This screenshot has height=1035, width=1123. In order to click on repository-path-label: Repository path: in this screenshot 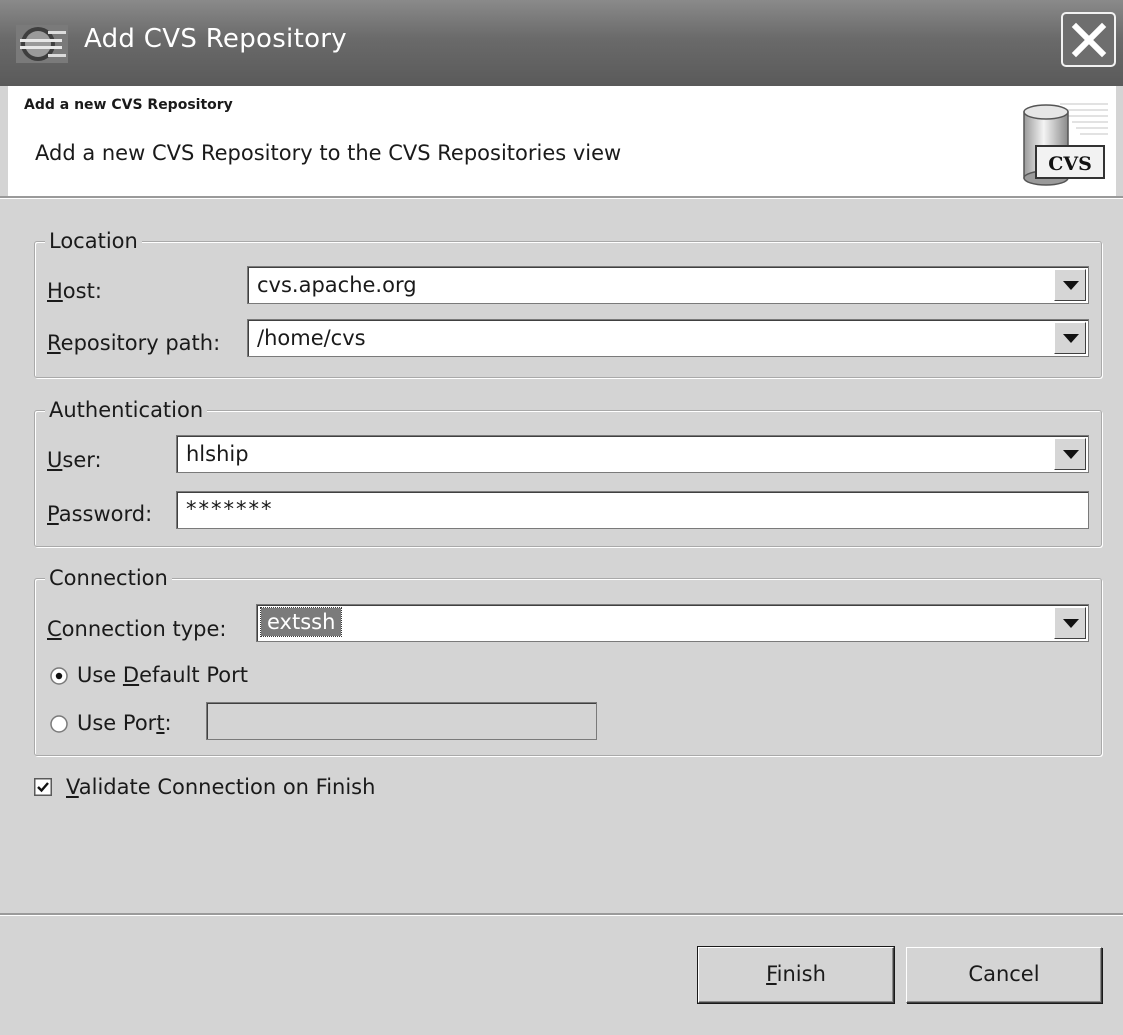, I will do `click(134, 343)`.